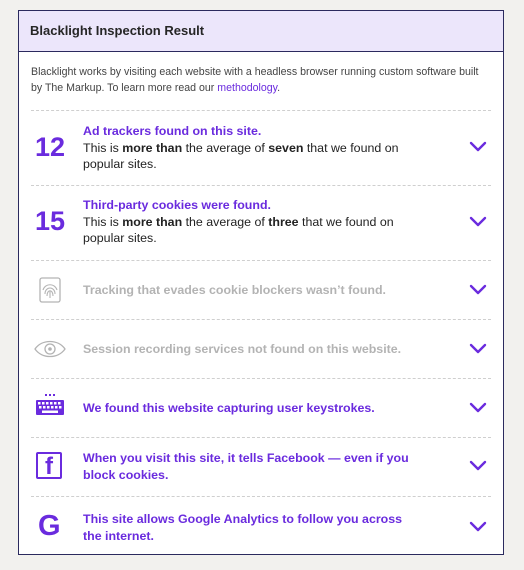  Describe the element at coordinates (279, 87) in the screenshot. I see `intro-suffix: .` at that location.